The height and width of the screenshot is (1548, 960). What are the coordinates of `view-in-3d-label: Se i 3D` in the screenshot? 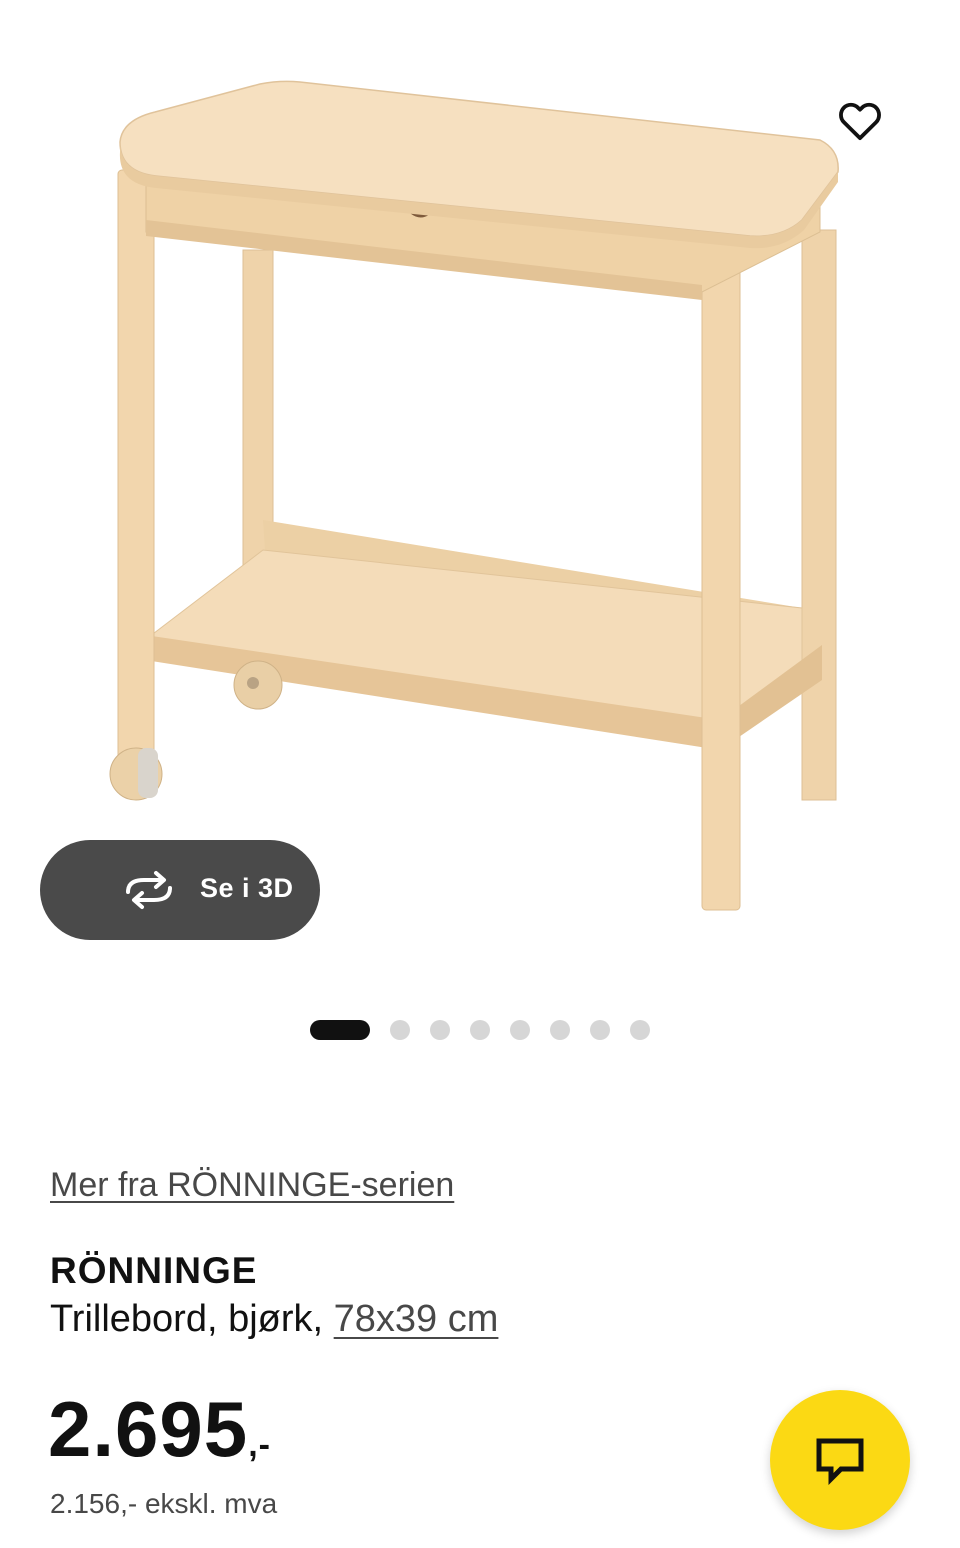 It's located at (247, 888).